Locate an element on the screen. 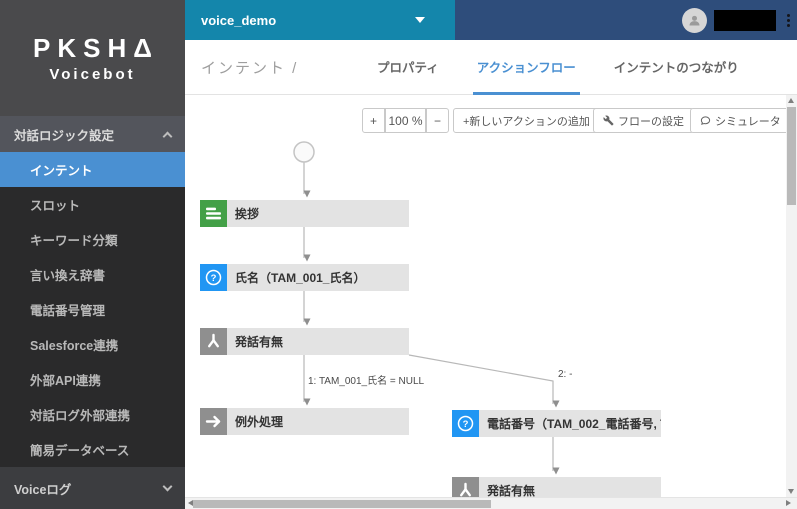 The height and width of the screenshot is (509, 797). sidebar-section-voice-log: Voiceログ is located at coordinates (92, 488).